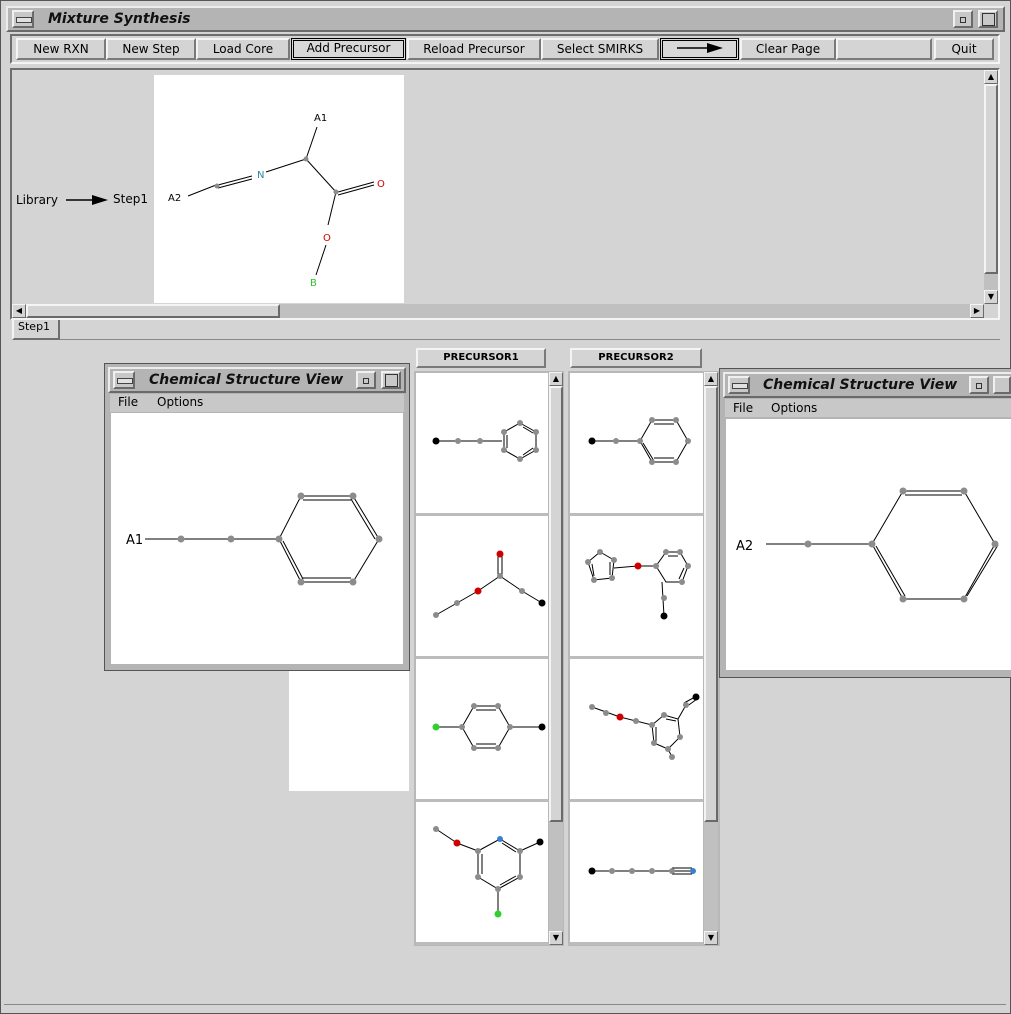 Image resolution: width=1011 pixels, height=1014 pixels. Describe the element at coordinates (279, 189) in the screenshot. I see `core-structure-canvas: A1 A2 N O O B` at that location.